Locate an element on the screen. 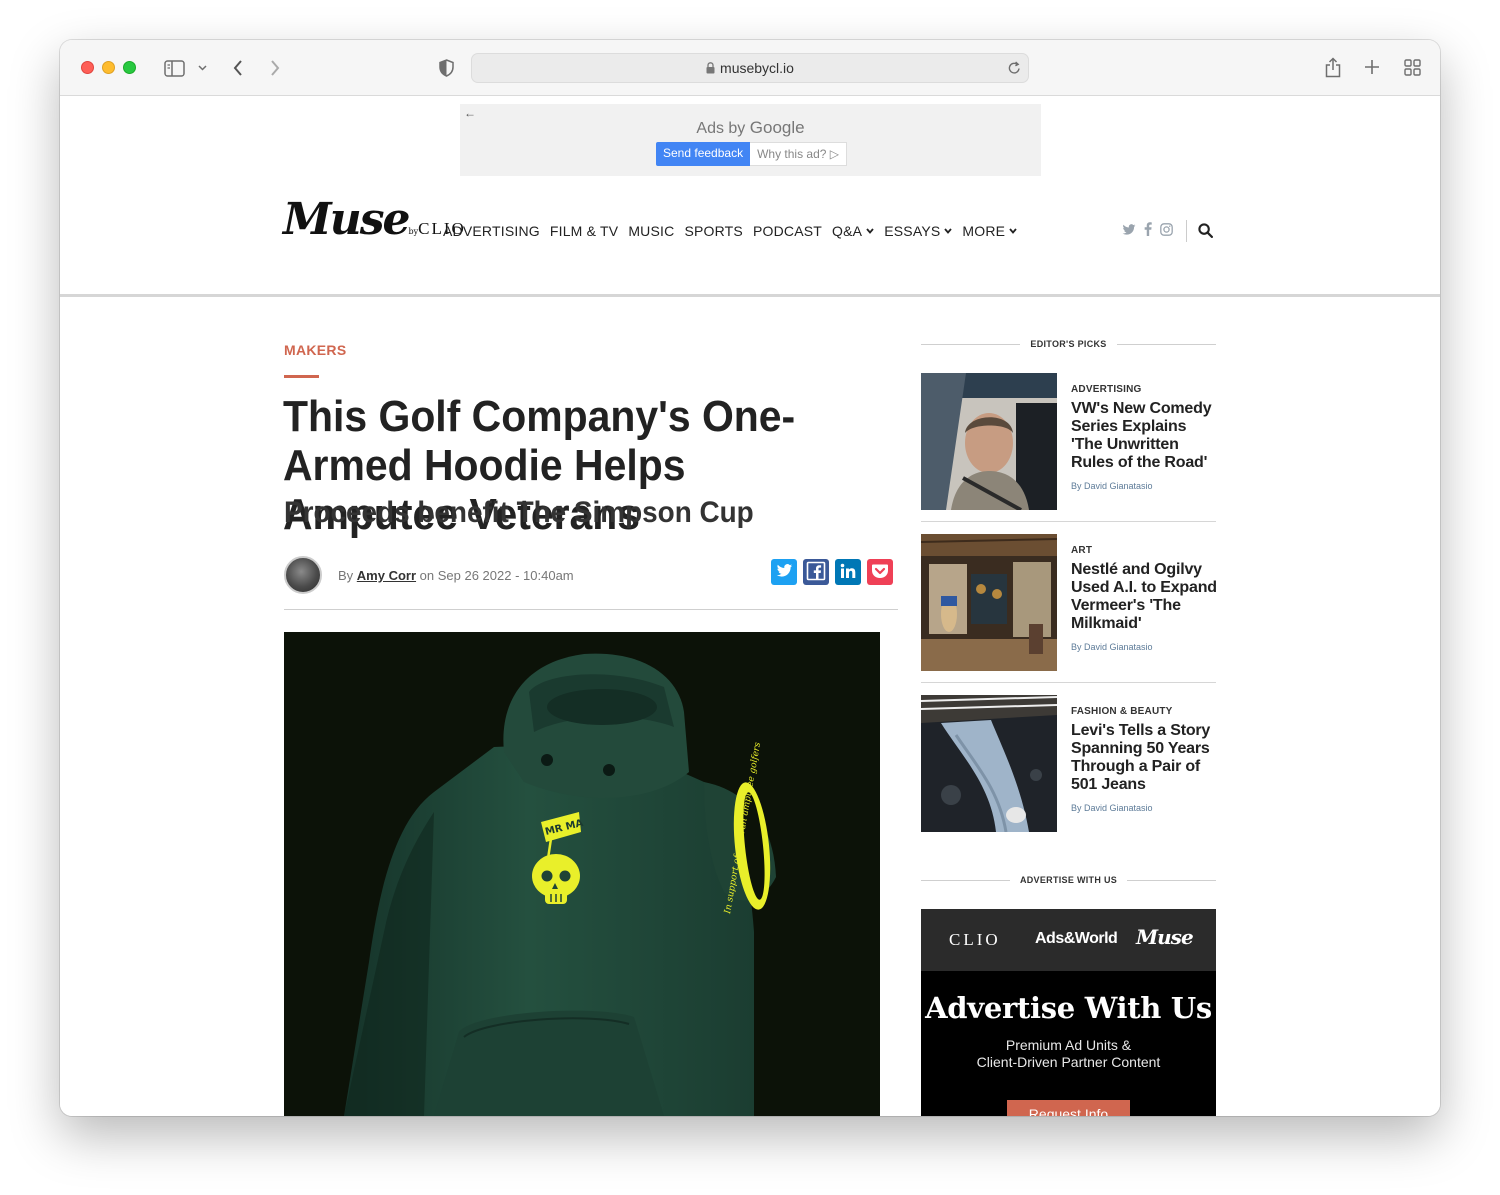  minimize-window-button is located at coordinates (108, 67).